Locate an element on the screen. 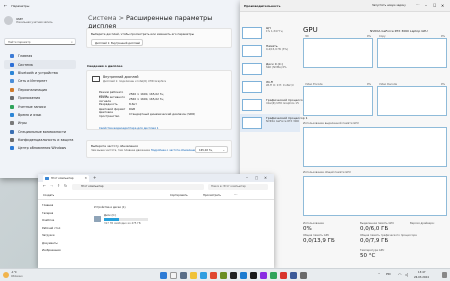  wifi-icon: ◠ is located at coordinates (400, 274).